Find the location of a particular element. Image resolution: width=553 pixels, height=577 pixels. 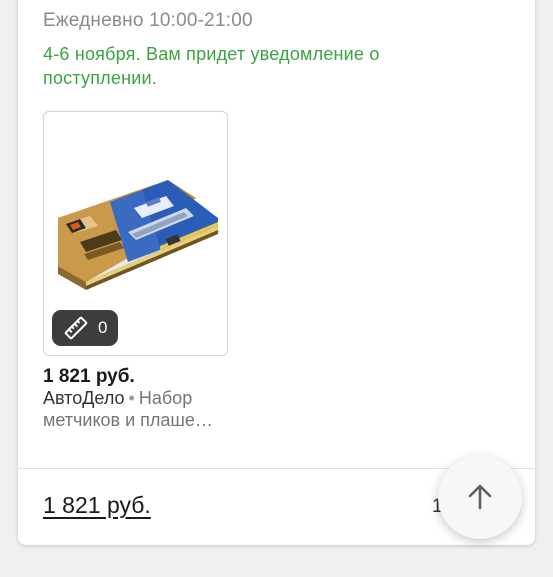

badge-count: 0 is located at coordinates (103, 327).